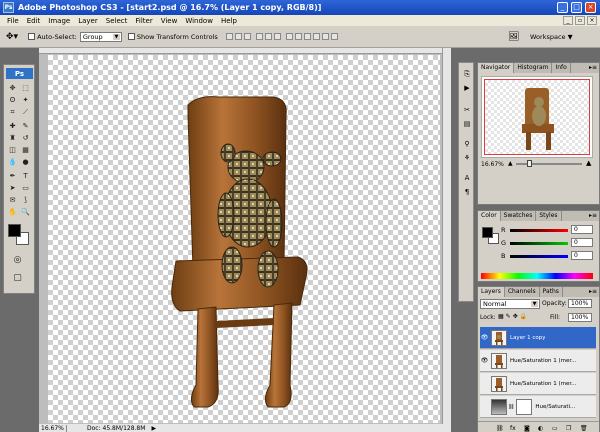 The height and width of the screenshot is (432, 600). I want to click on distribute-top-icon, so click(289, 36).